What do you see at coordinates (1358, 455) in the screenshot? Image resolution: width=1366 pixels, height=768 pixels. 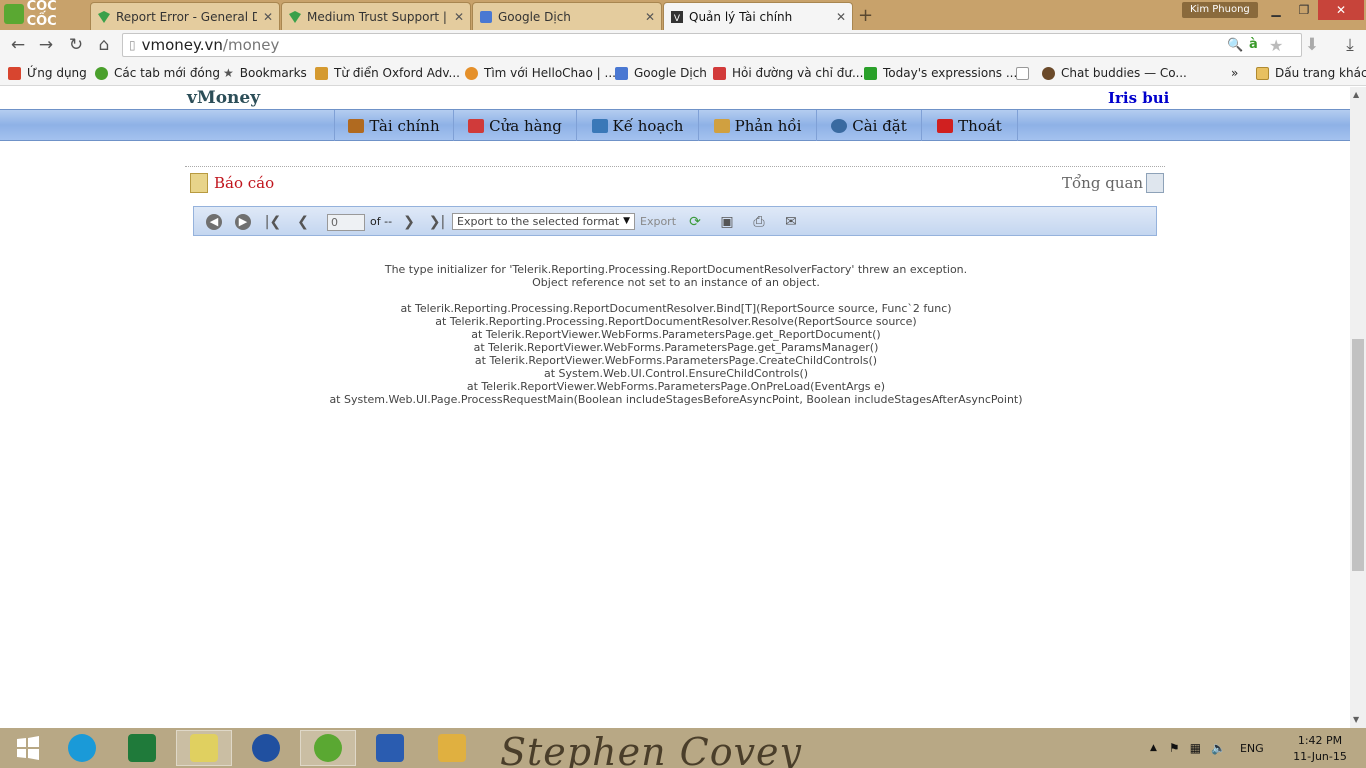 I see `scroll-thumb` at bounding box center [1358, 455].